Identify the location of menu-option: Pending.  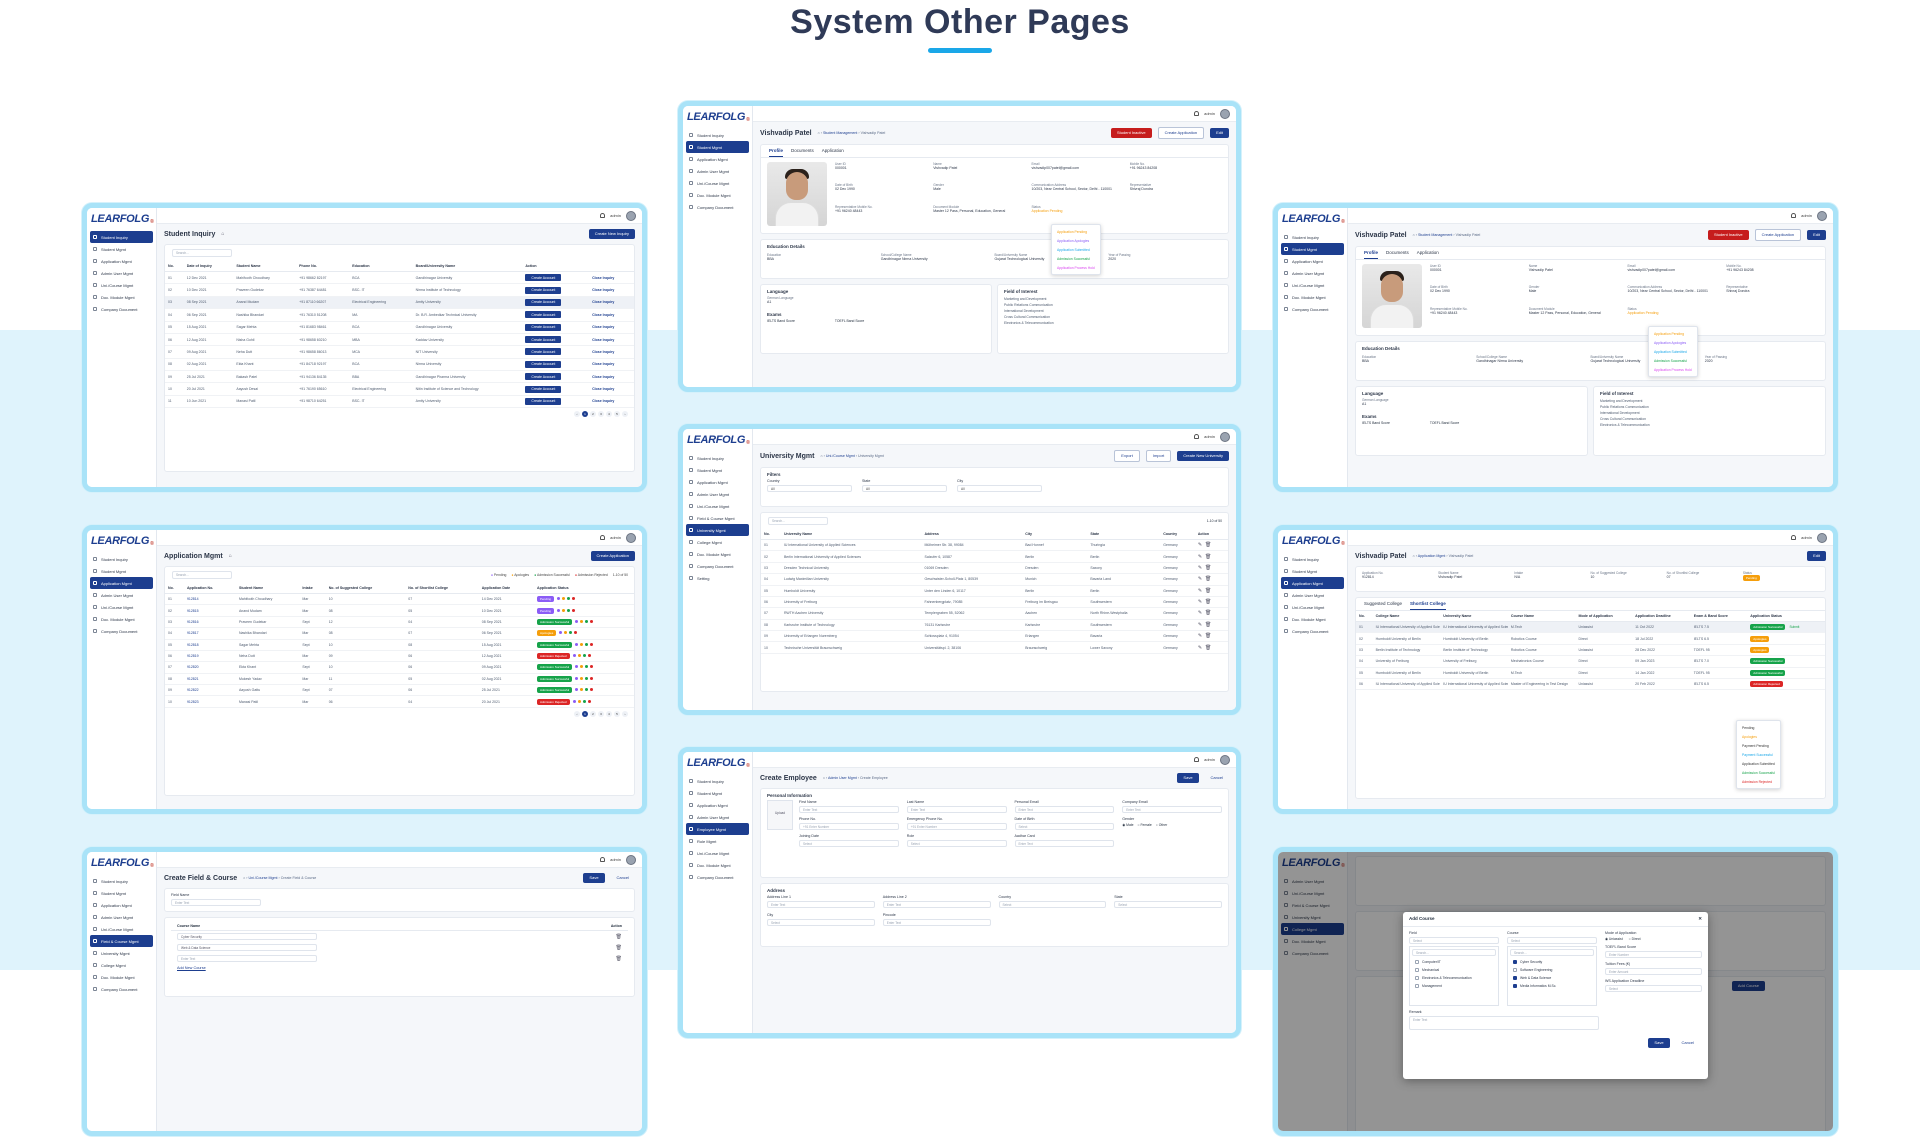
(1758, 727).